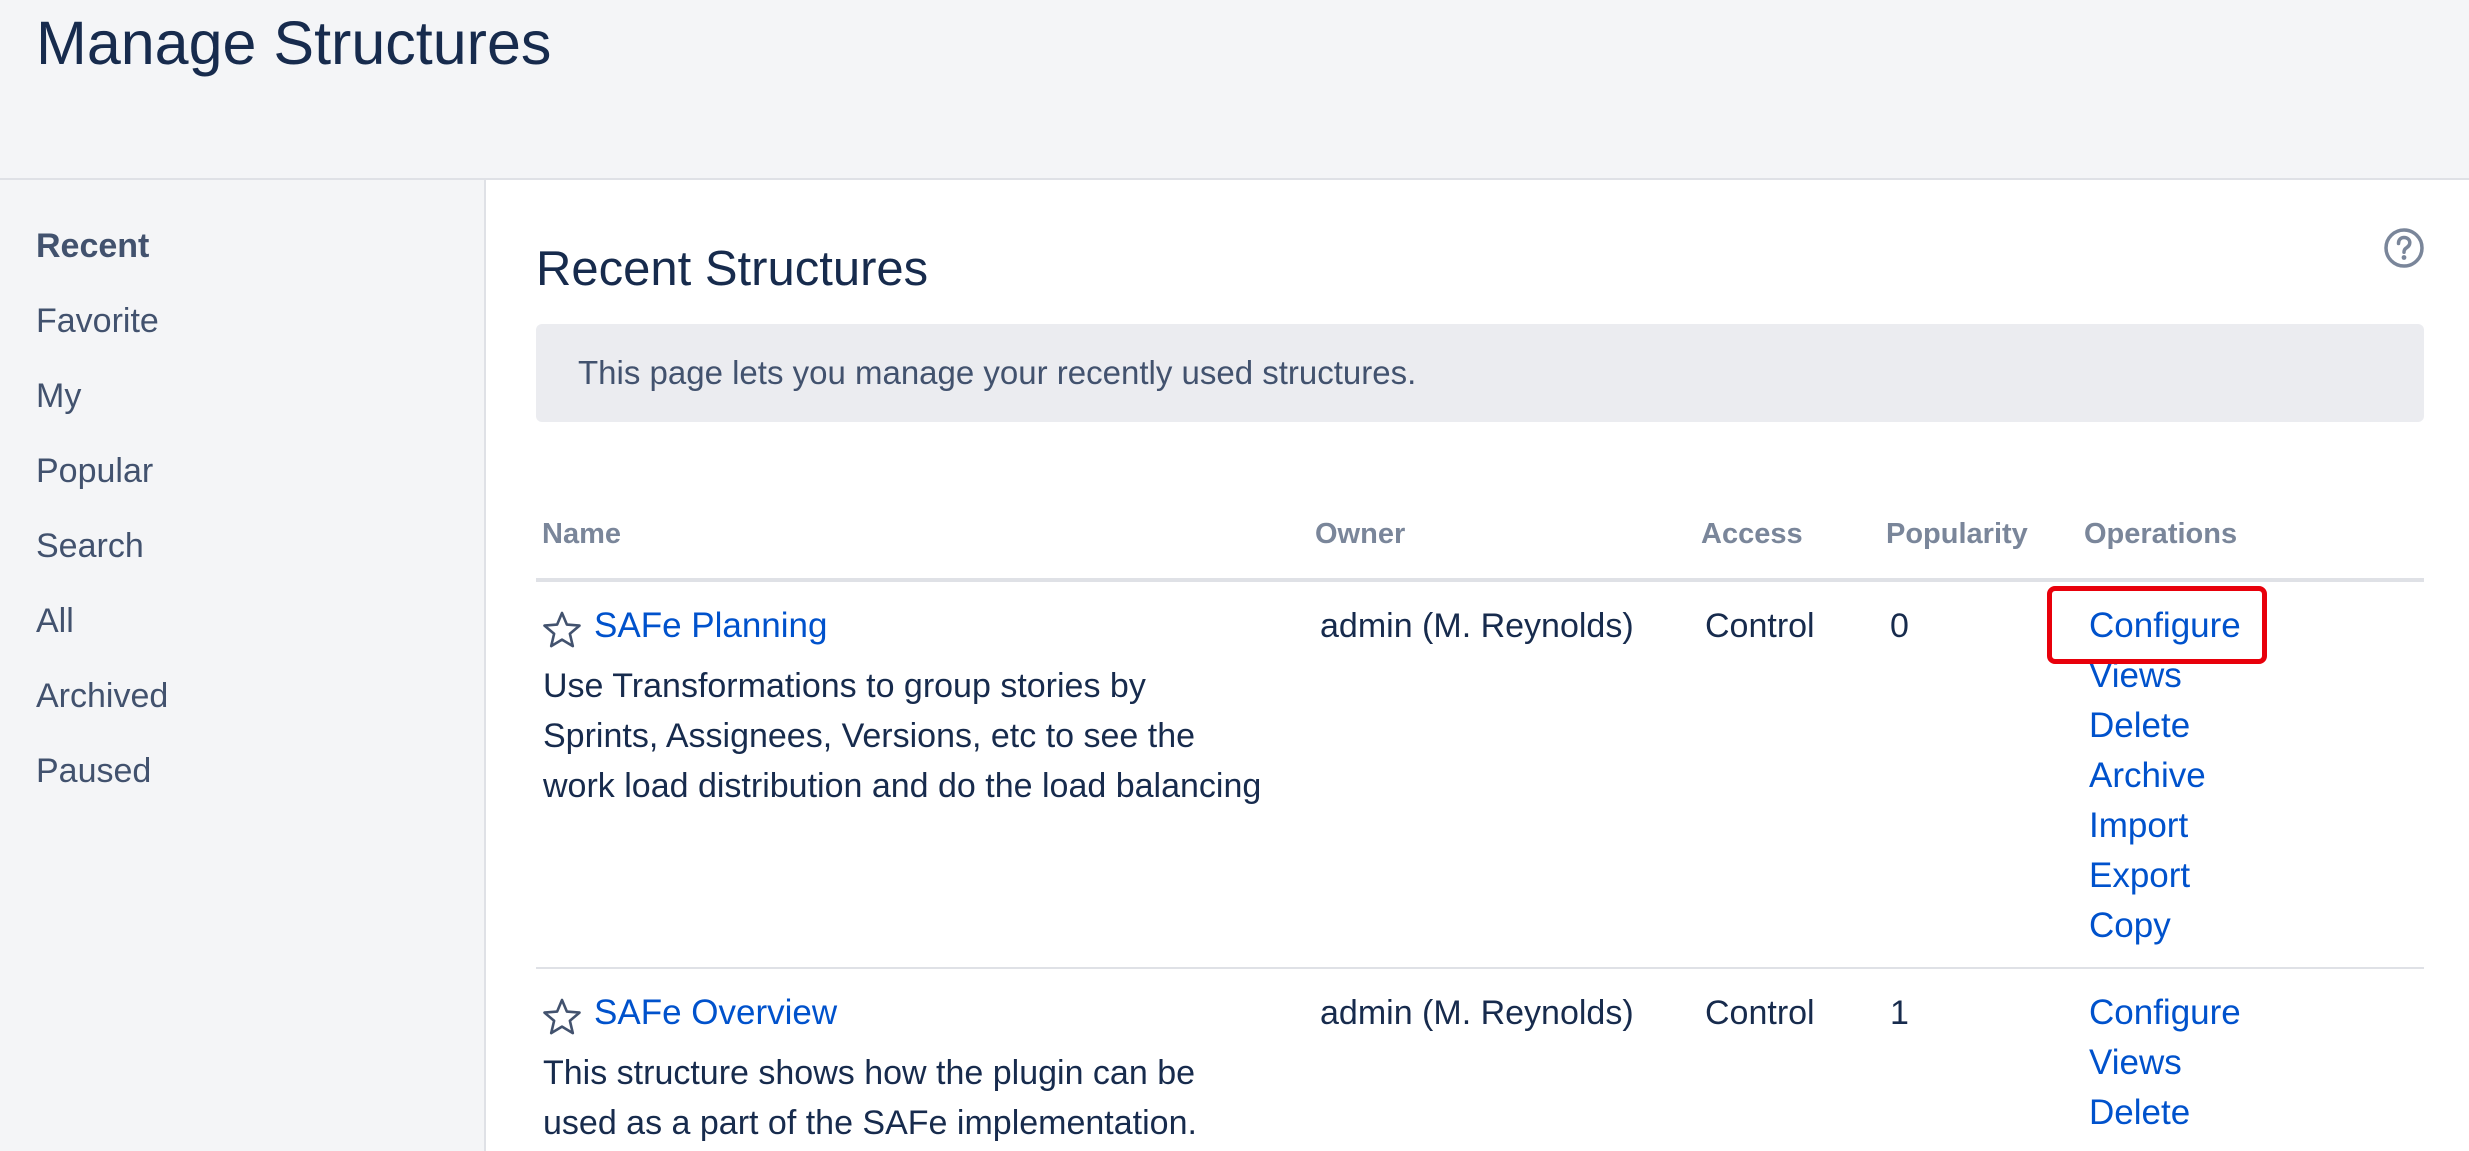 The image size is (2469, 1151). What do you see at coordinates (92, 246) in the screenshot?
I see `sidebar-item-recent: Recent` at bounding box center [92, 246].